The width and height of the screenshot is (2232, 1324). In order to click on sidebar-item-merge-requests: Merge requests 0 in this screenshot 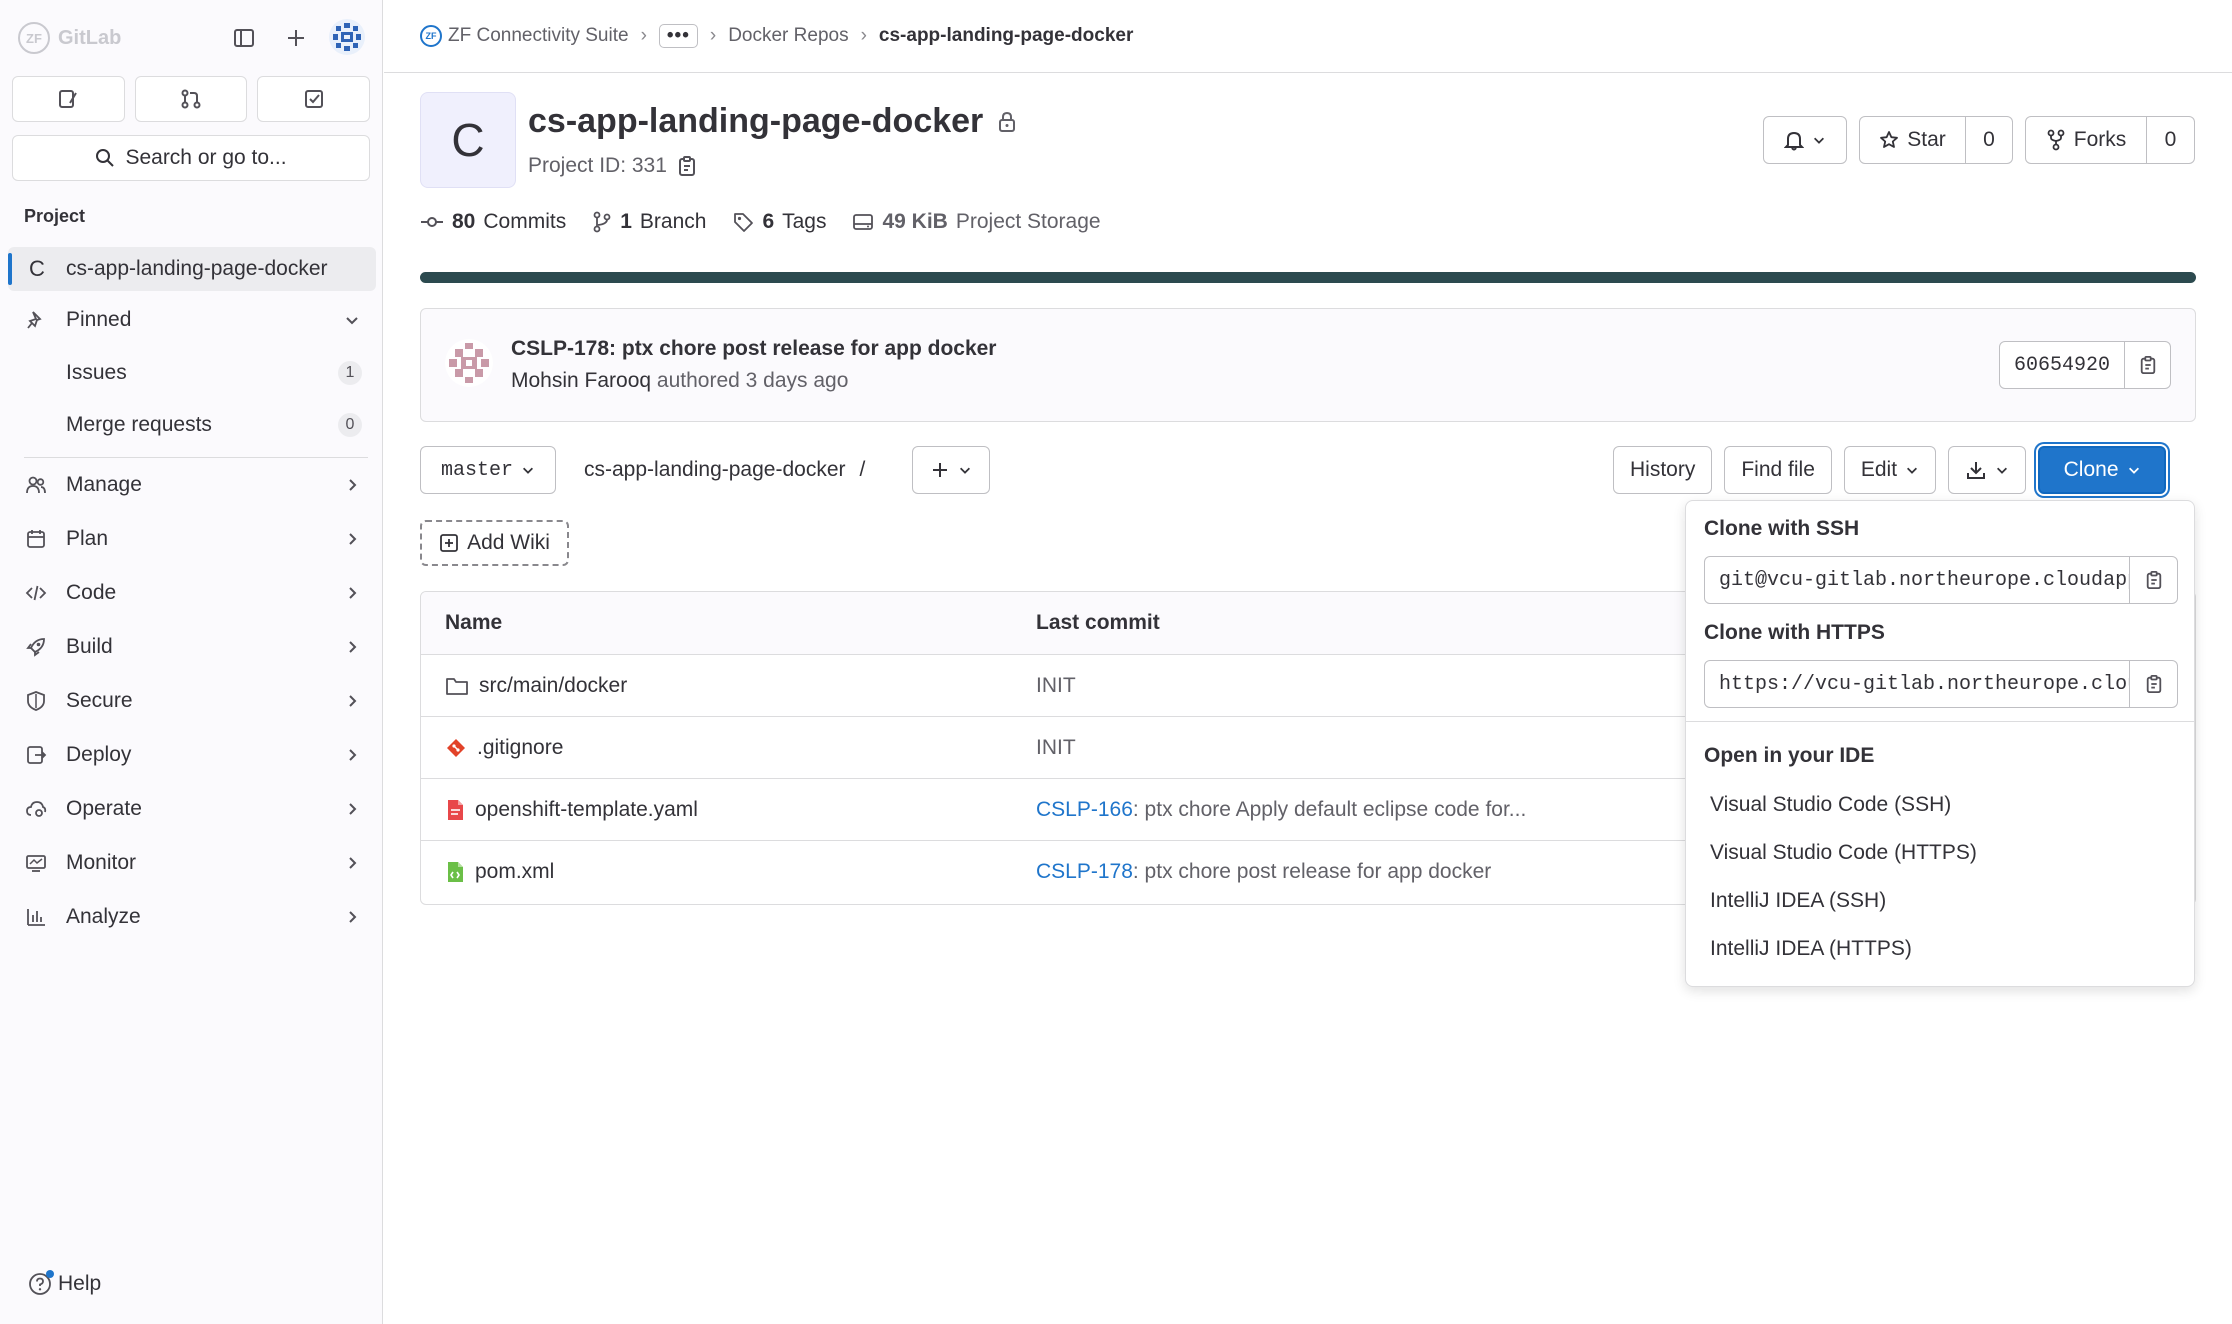, I will do `click(192, 425)`.